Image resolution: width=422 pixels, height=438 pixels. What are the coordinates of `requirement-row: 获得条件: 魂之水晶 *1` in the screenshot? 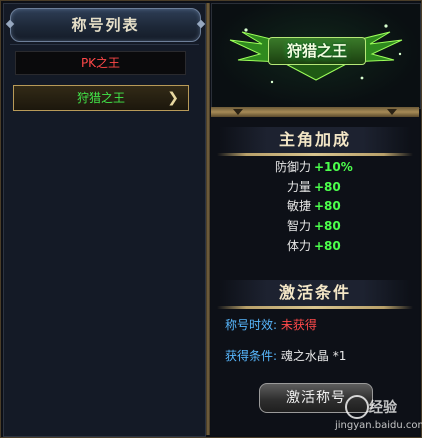 It's located at (285, 356).